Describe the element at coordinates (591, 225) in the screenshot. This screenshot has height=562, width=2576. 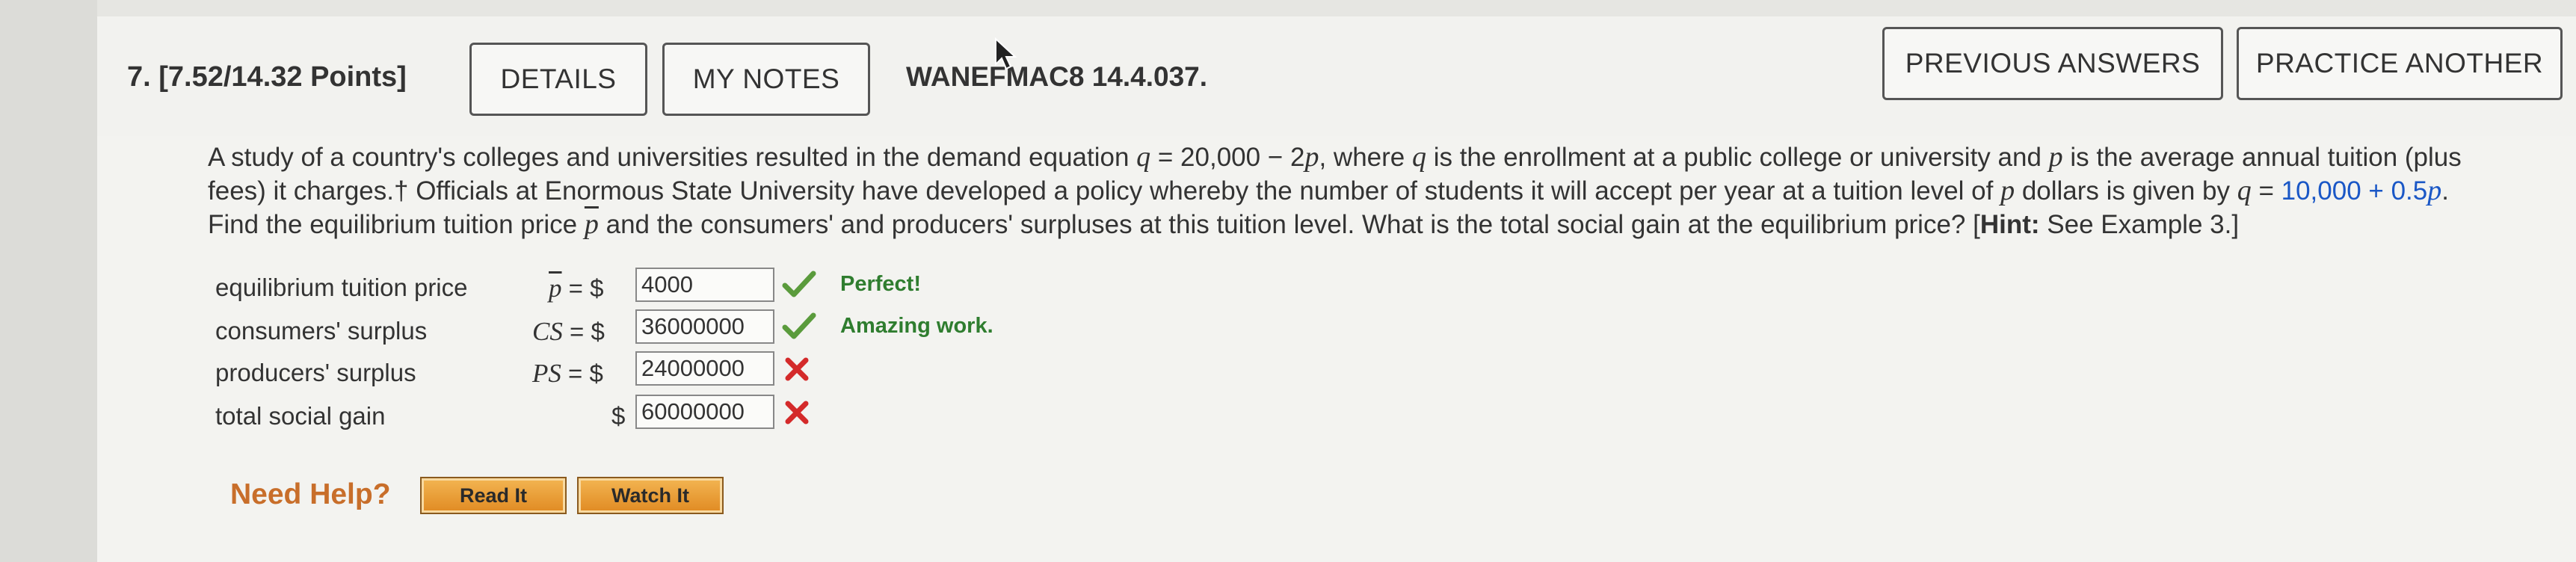
I see `p-bar-symbol: p` at that location.